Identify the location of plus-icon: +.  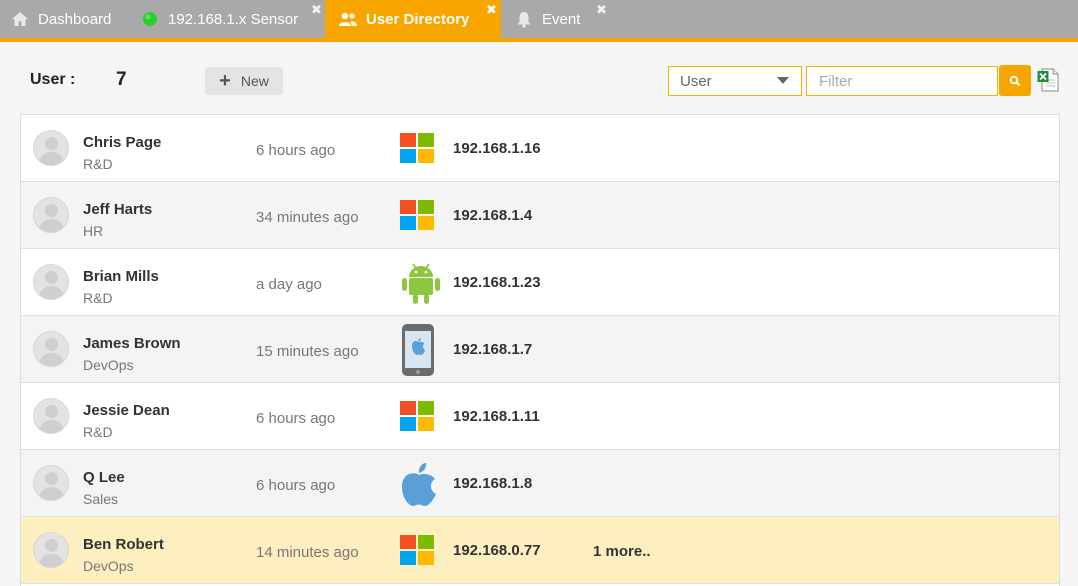
(225, 81).